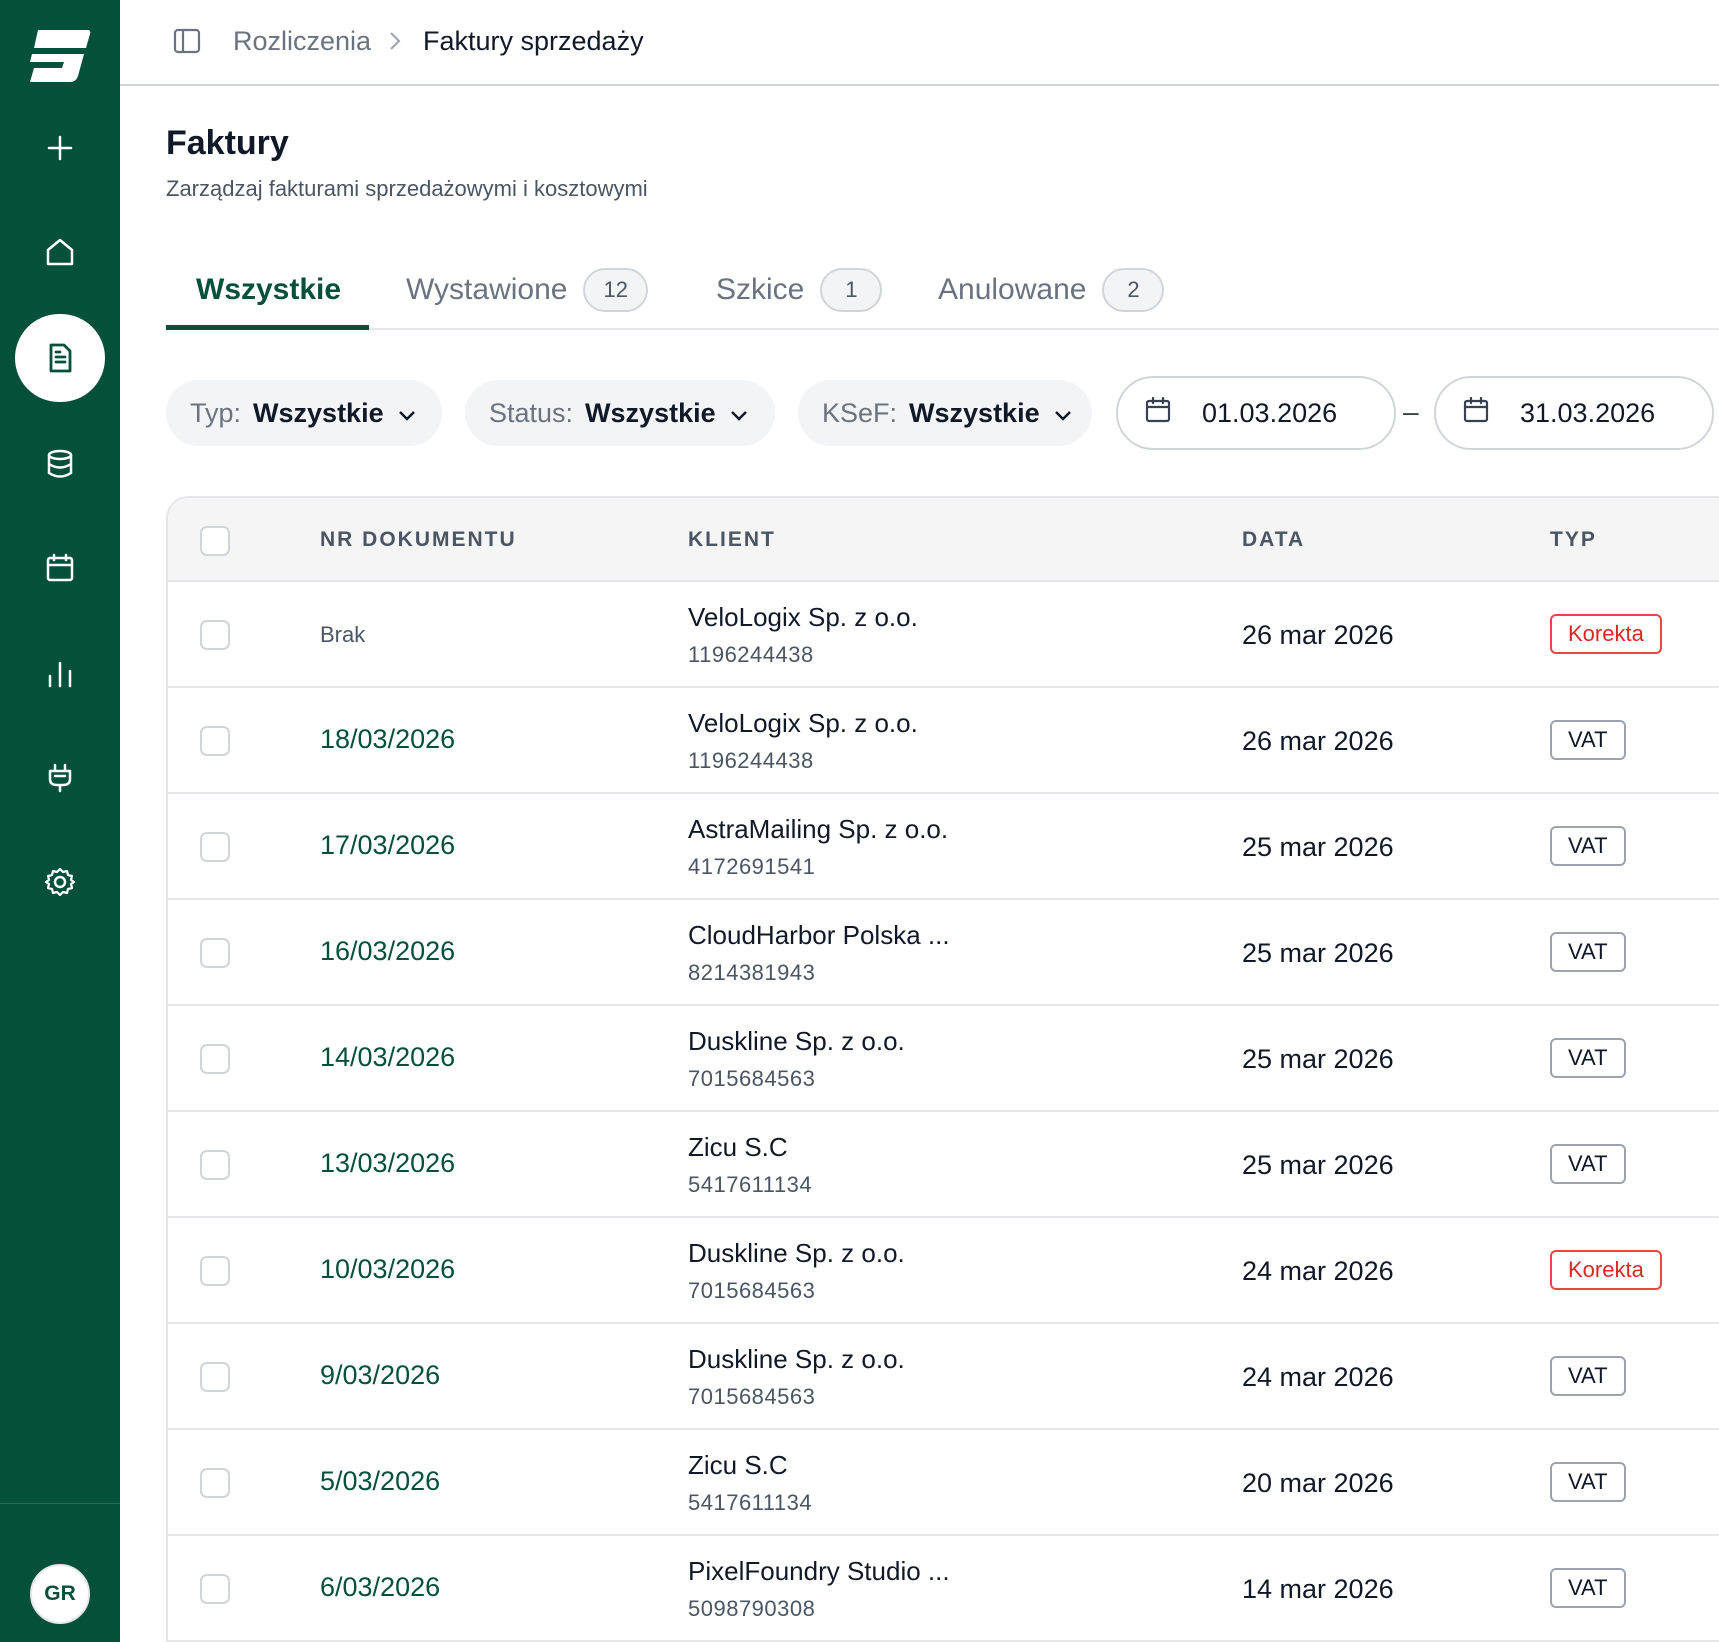 The width and height of the screenshot is (1719, 1642). What do you see at coordinates (387, 1269) in the screenshot?
I see `document-number: 10/03/2026` at bounding box center [387, 1269].